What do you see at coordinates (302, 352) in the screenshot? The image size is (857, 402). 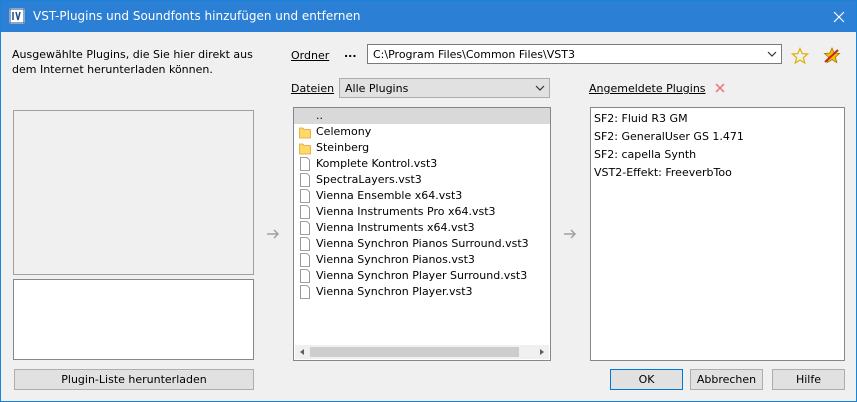 I see `scroll-left-icon` at bounding box center [302, 352].